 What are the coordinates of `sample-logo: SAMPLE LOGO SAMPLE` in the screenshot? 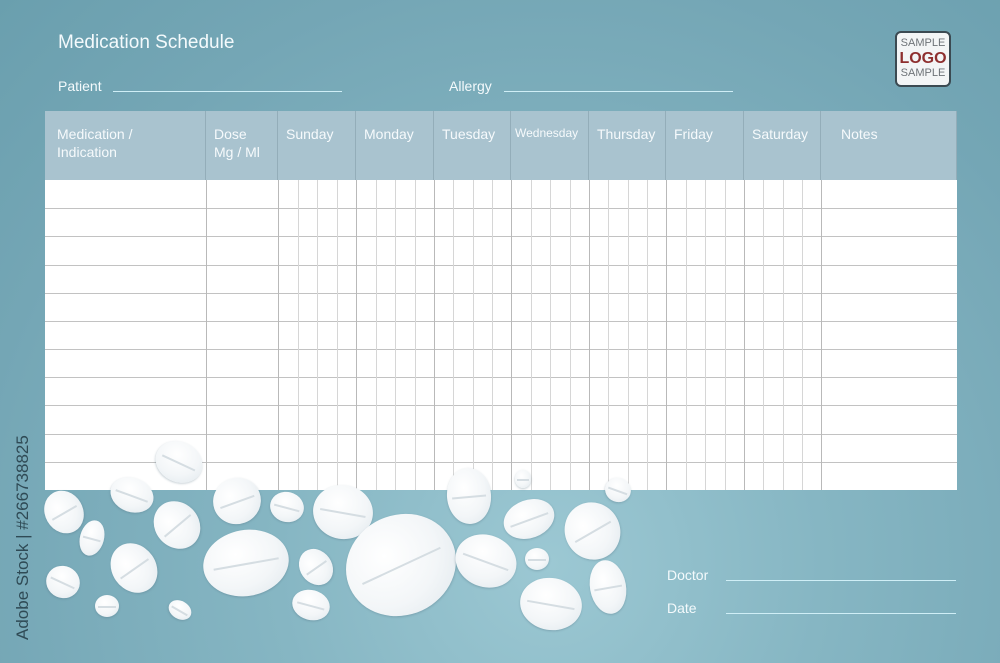 It's located at (923, 59).